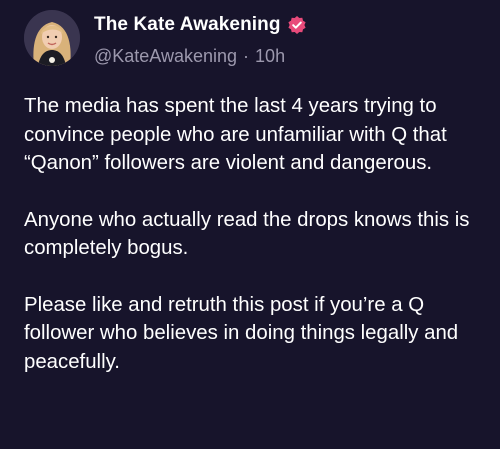 Image resolution: width=500 pixels, height=449 pixels. I want to click on author-handle: @KateAwakening, so click(165, 56).